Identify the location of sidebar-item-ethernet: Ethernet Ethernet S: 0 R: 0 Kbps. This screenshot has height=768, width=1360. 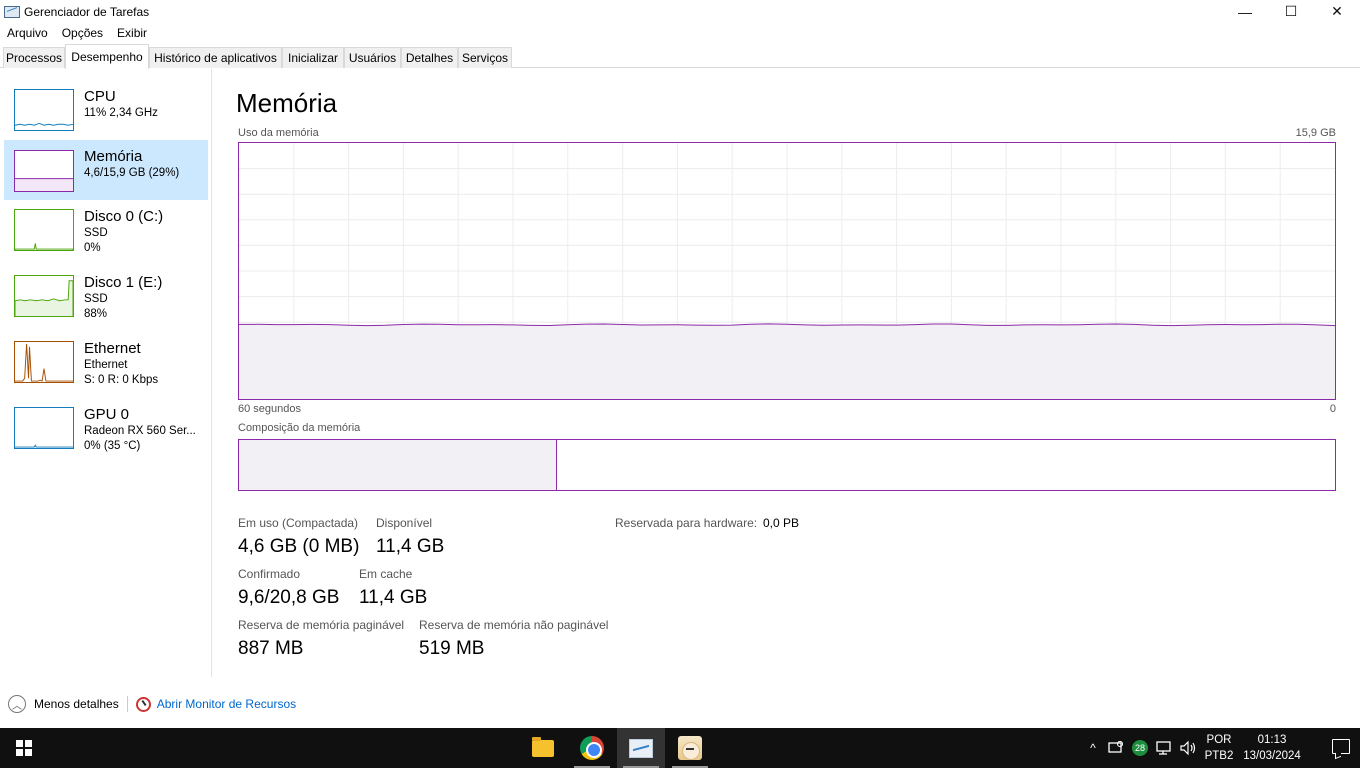
(106, 365).